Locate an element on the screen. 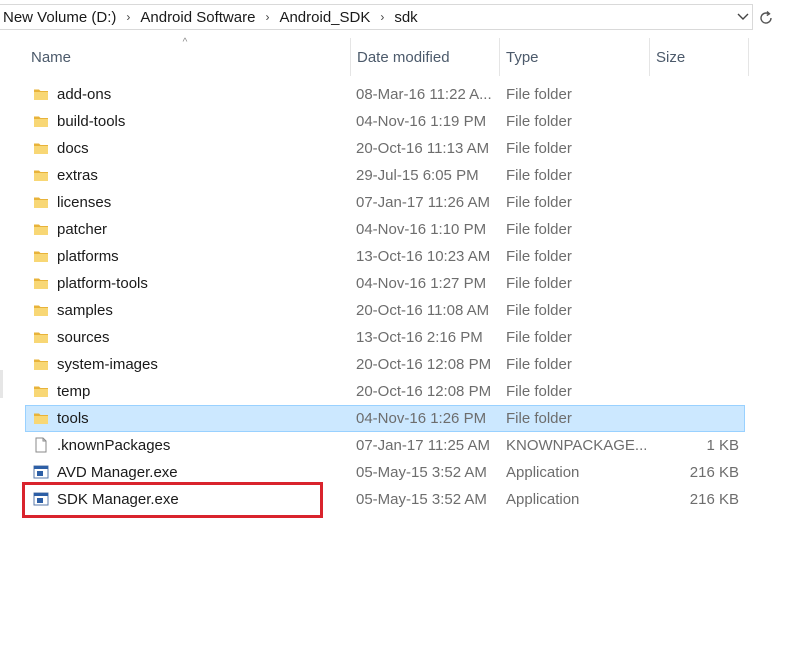  column-header-date-modified: Date modified is located at coordinates (424, 57).